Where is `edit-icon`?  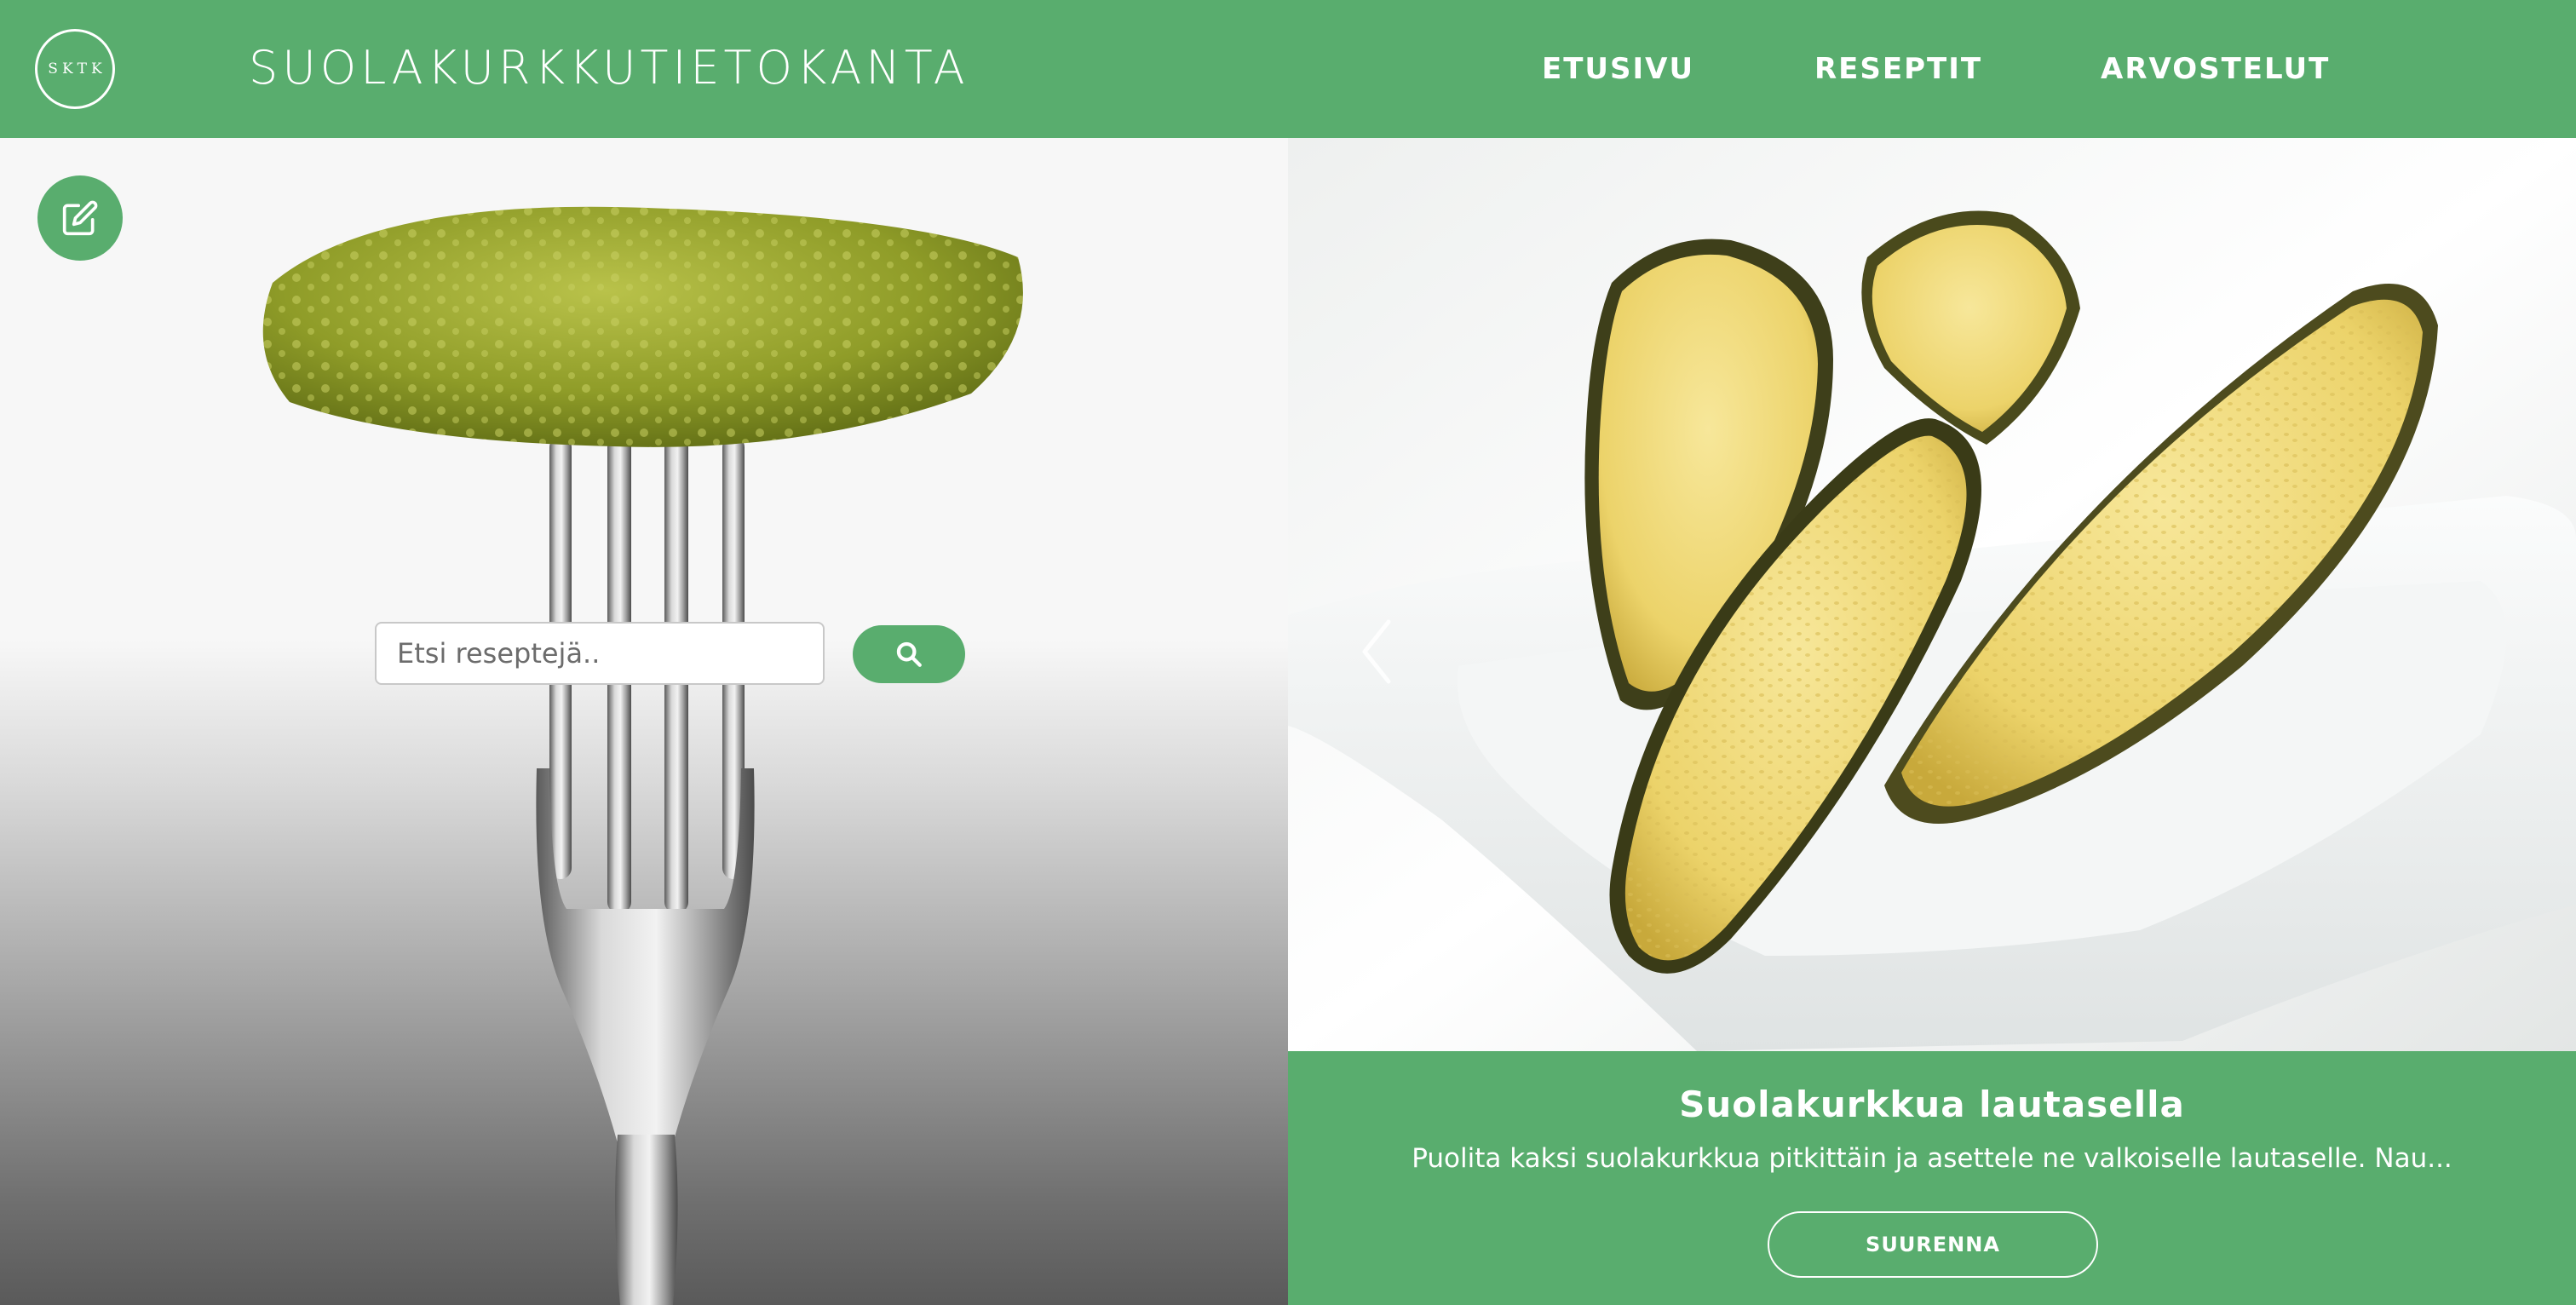
edit-icon is located at coordinates (80, 218).